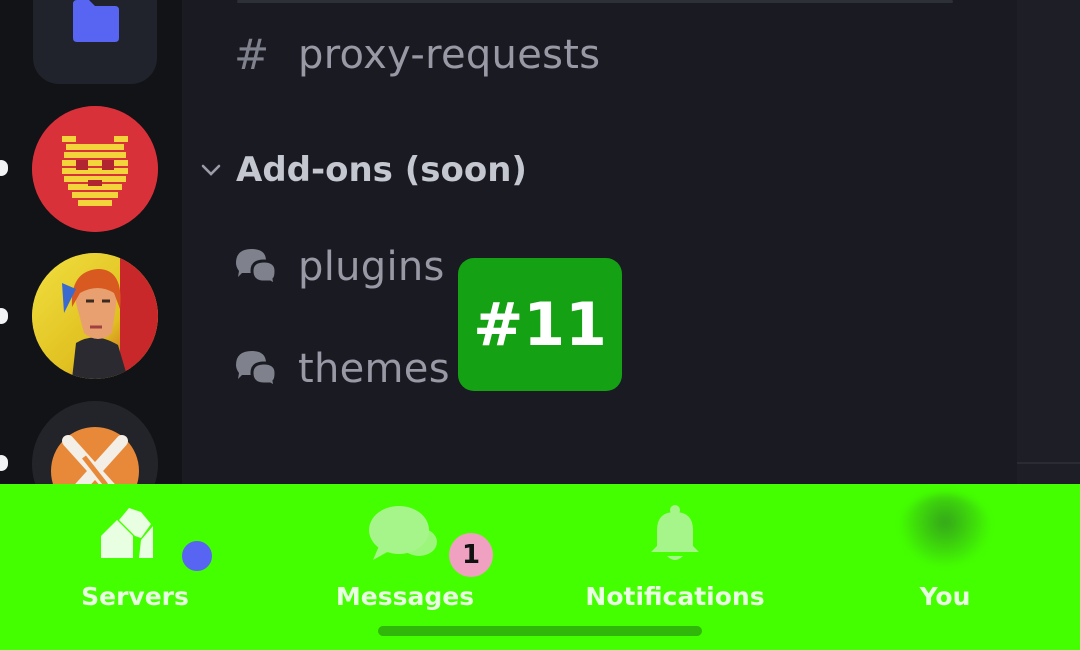  I want to click on category-name: Add-ons (soon), so click(381, 170).